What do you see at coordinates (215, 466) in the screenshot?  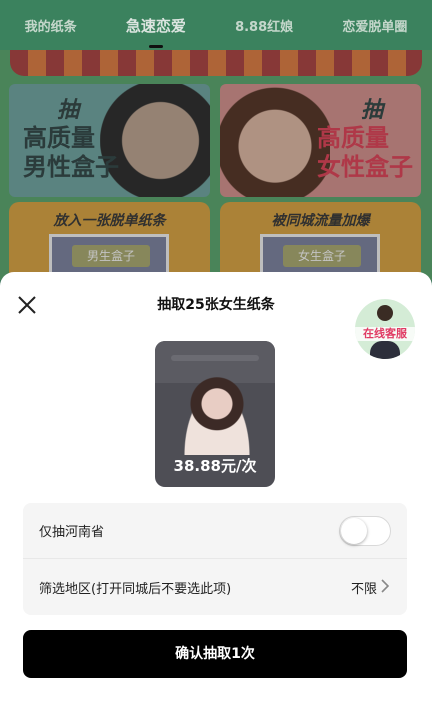 I see `product-price: 38.88元/次` at bounding box center [215, 466].